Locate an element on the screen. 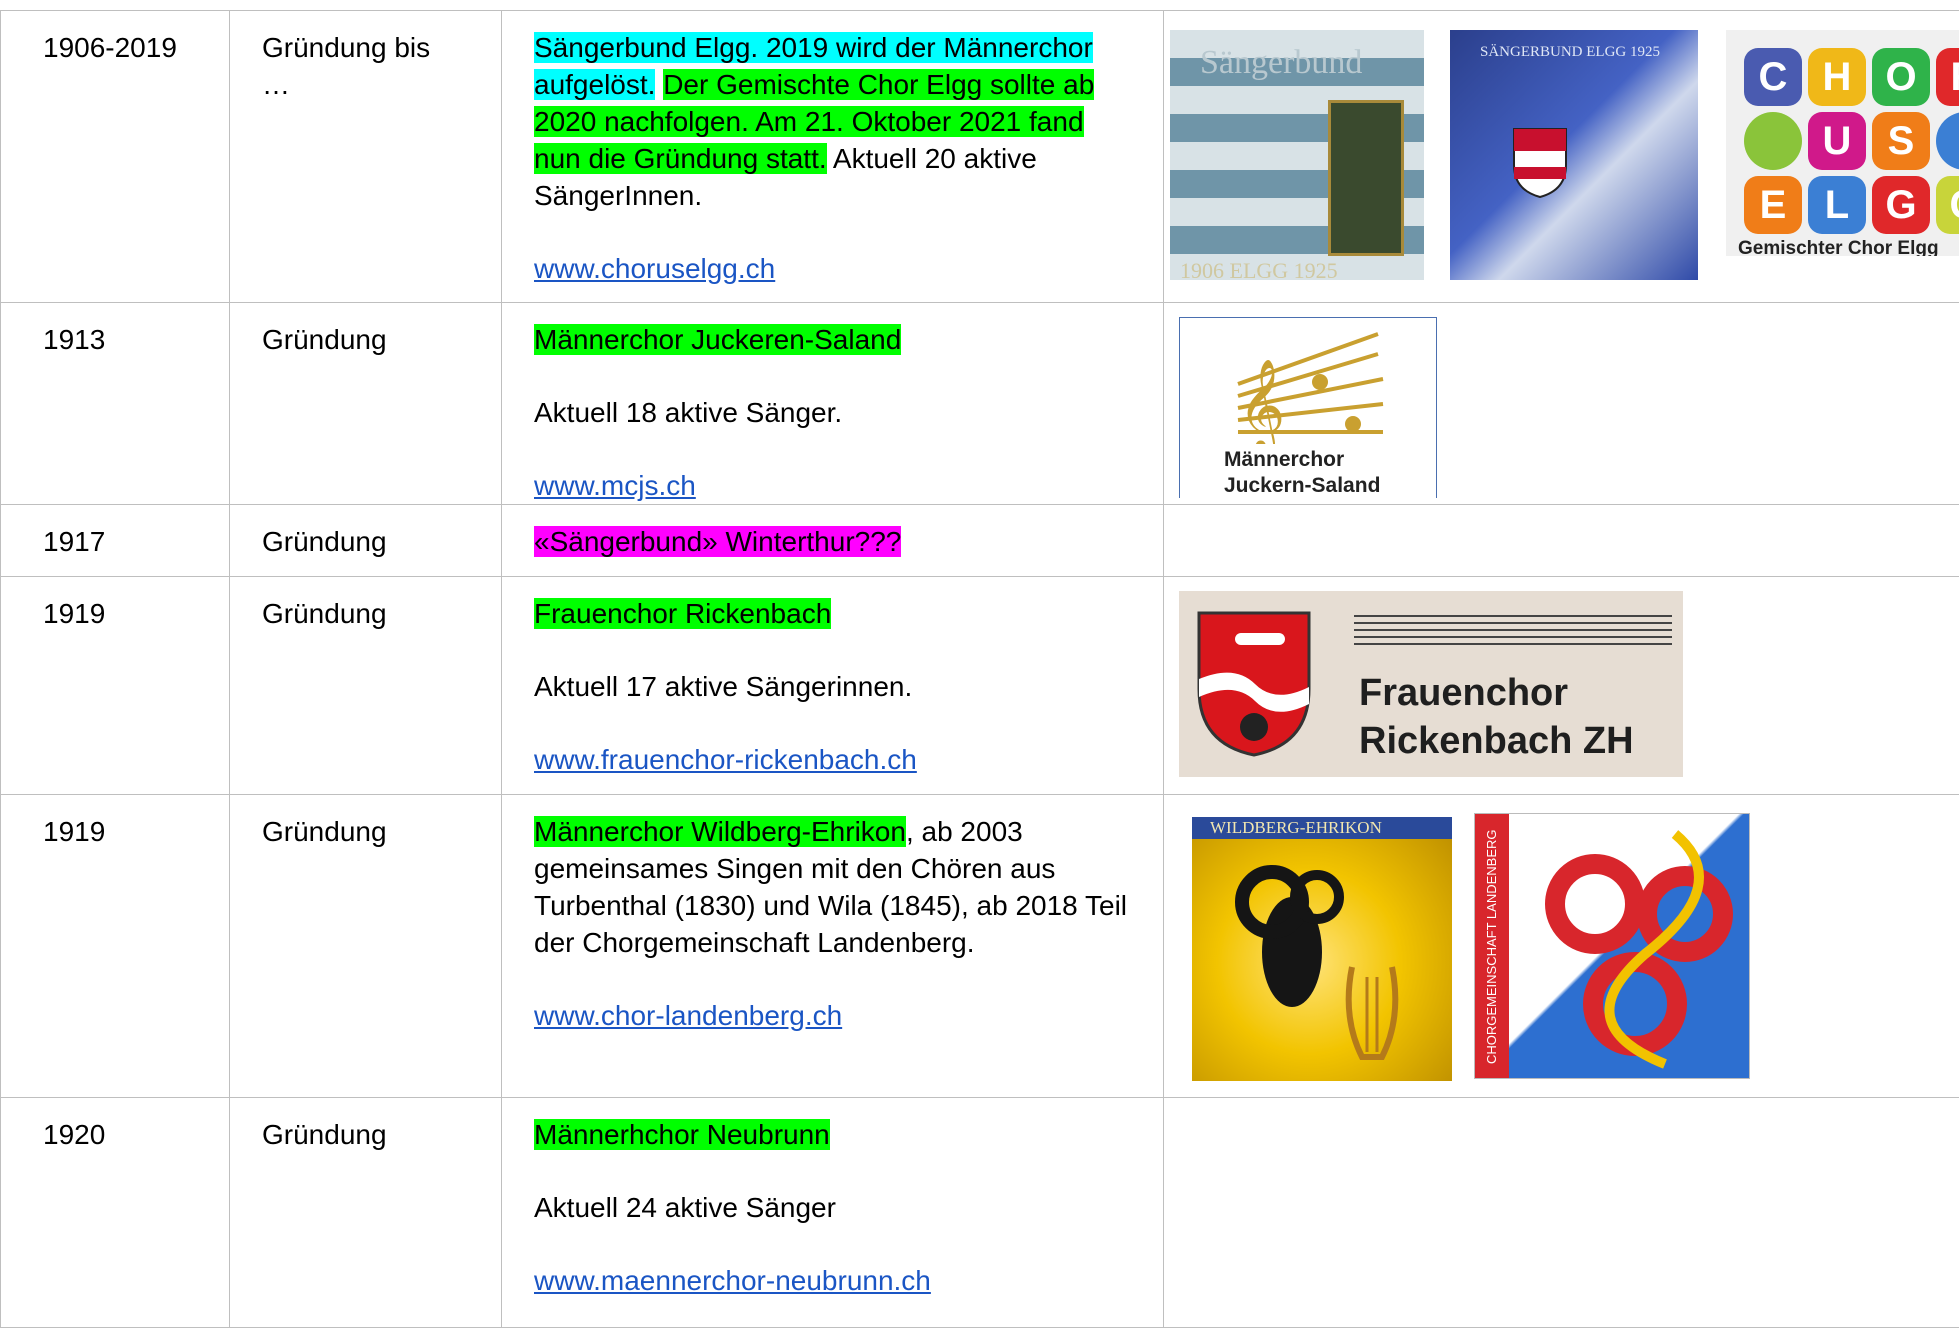 The image size is (1959, 1328). letter-tile: O is located at coordinates (1901, 77).